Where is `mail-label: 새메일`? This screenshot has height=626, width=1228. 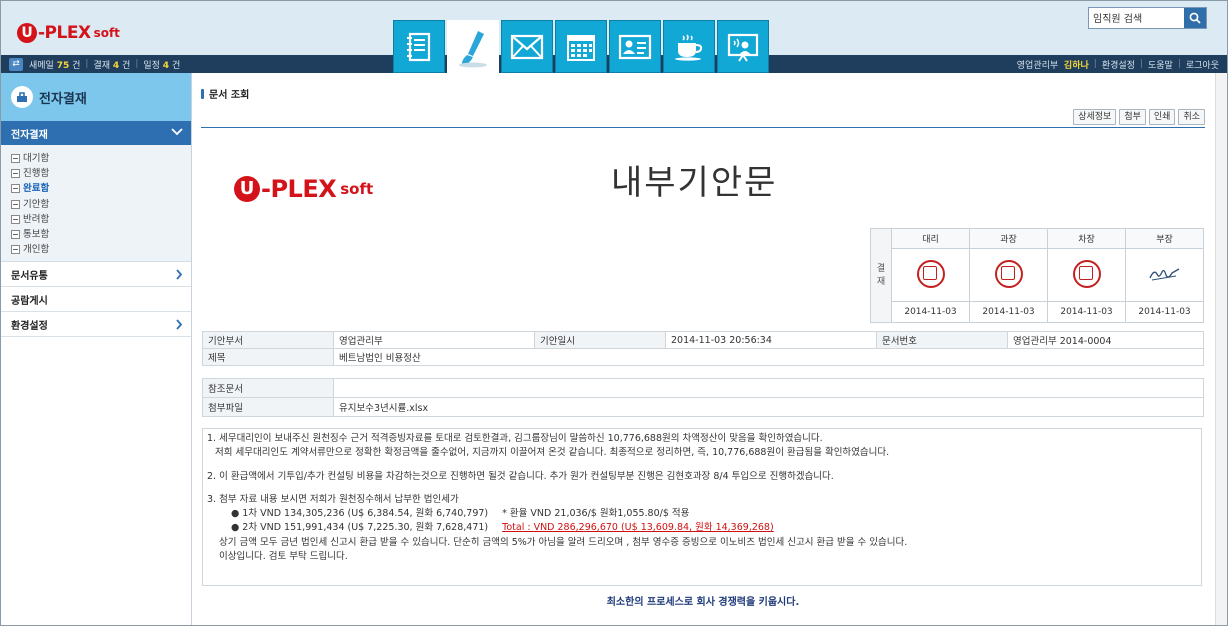
mail-label: 새메일 is located at coordinates (41, 65).